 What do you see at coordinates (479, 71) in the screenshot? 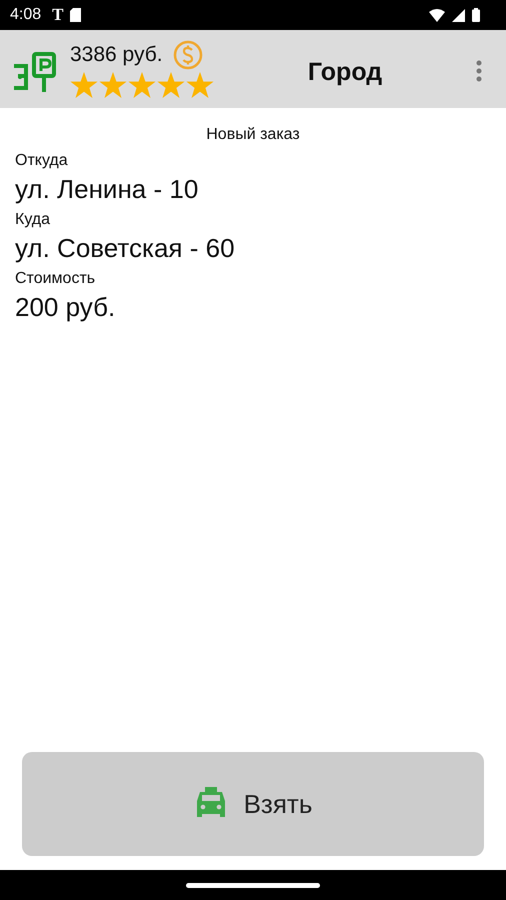
I see `more-options-icon` at bounding box center [479, 71].